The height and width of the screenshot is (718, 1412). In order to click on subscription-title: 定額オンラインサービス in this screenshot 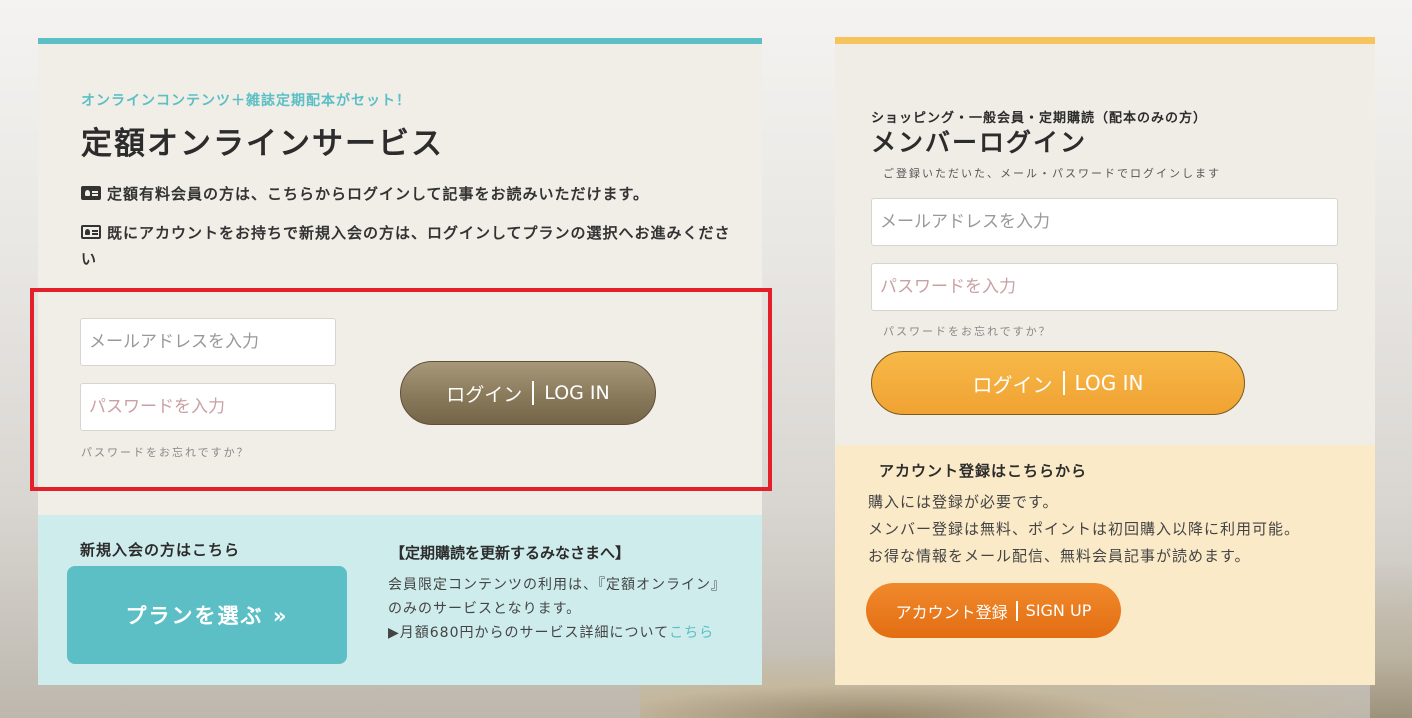, I will do `click(262, 144)`.